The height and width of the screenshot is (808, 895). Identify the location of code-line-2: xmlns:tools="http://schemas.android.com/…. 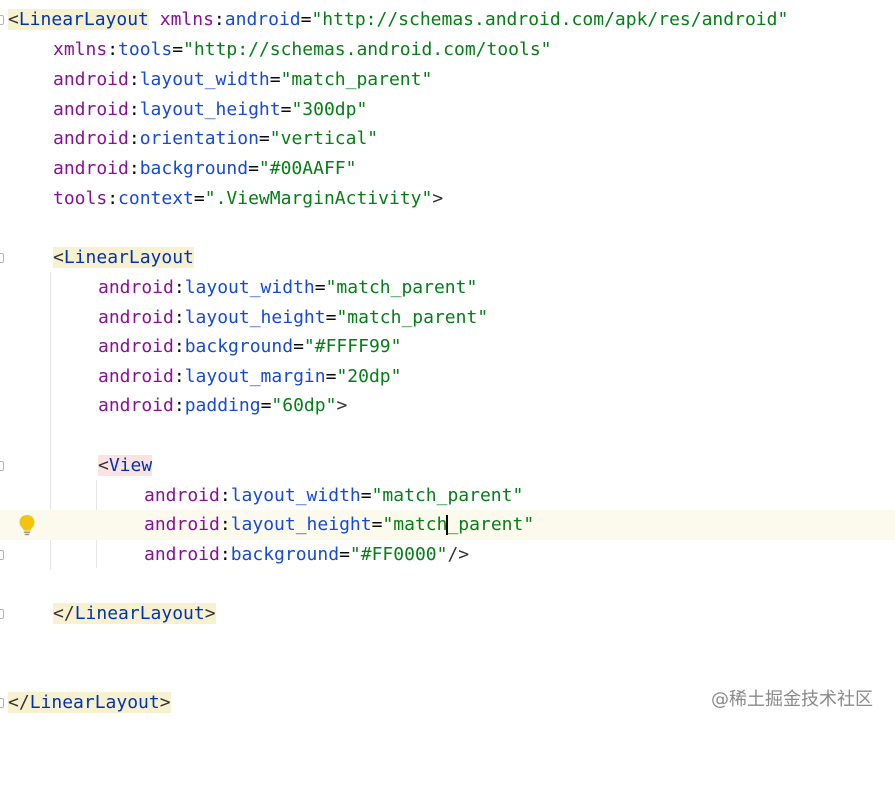
(447, 50).